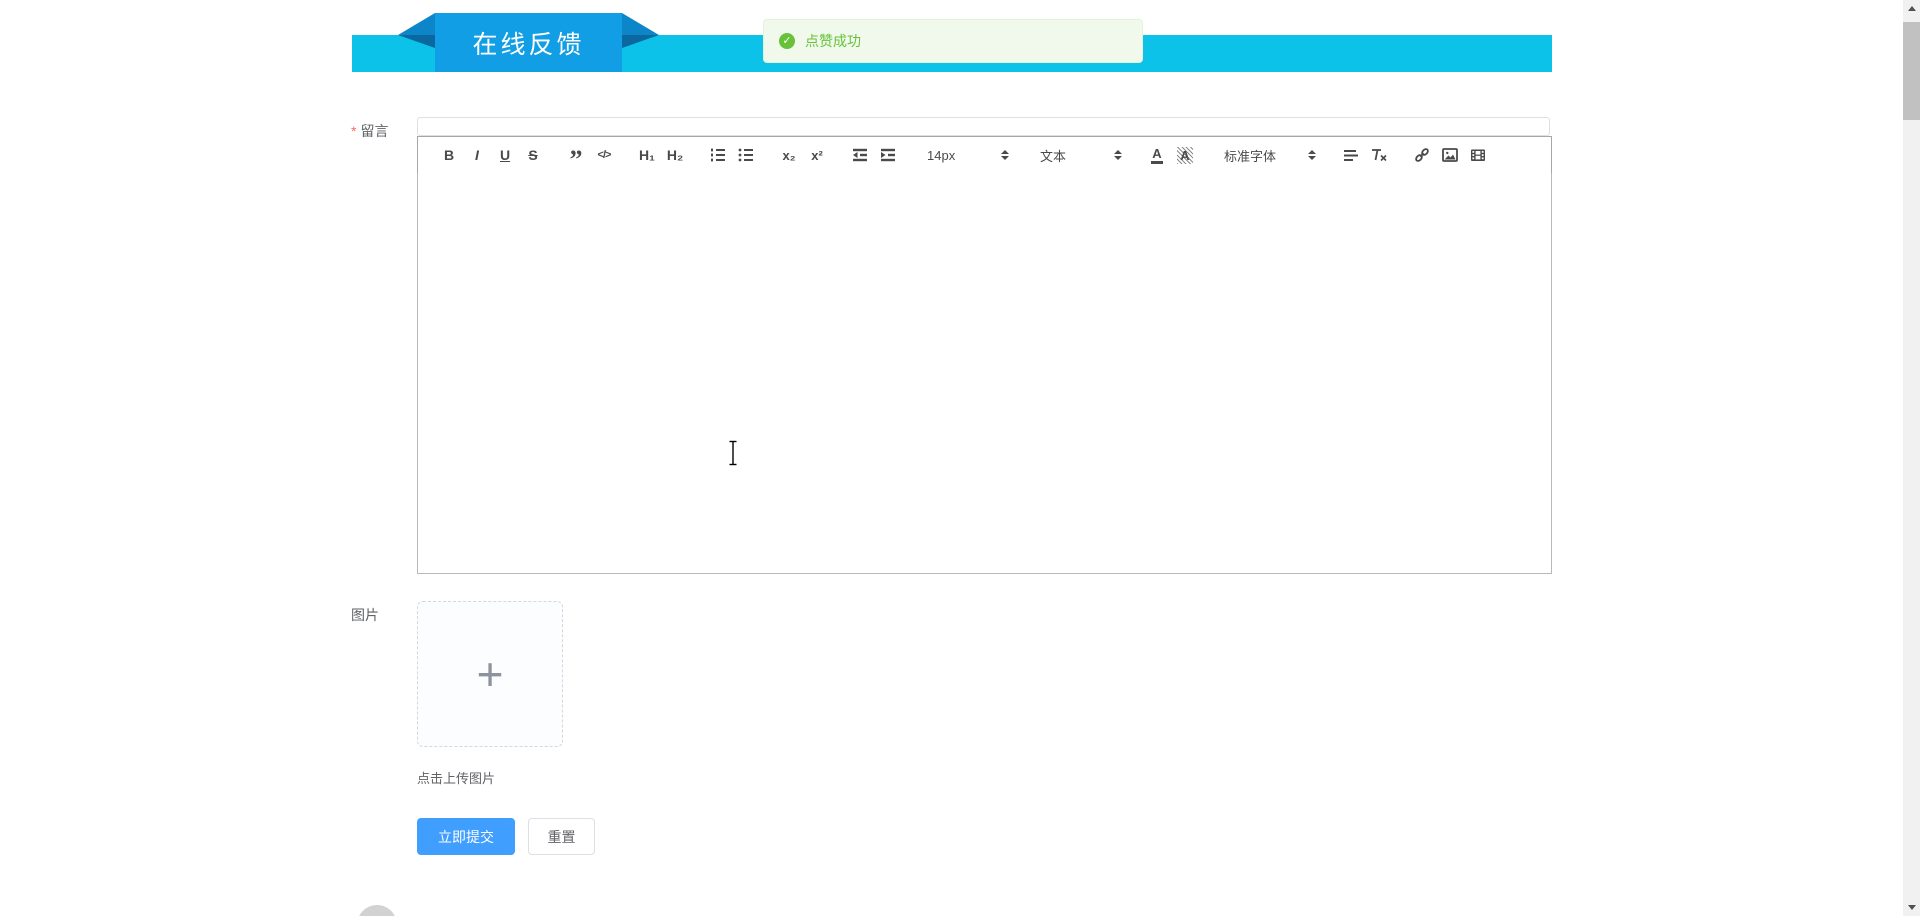 The image size is (1920, 916). I want to click on format-group-media, so click(1450, 155).